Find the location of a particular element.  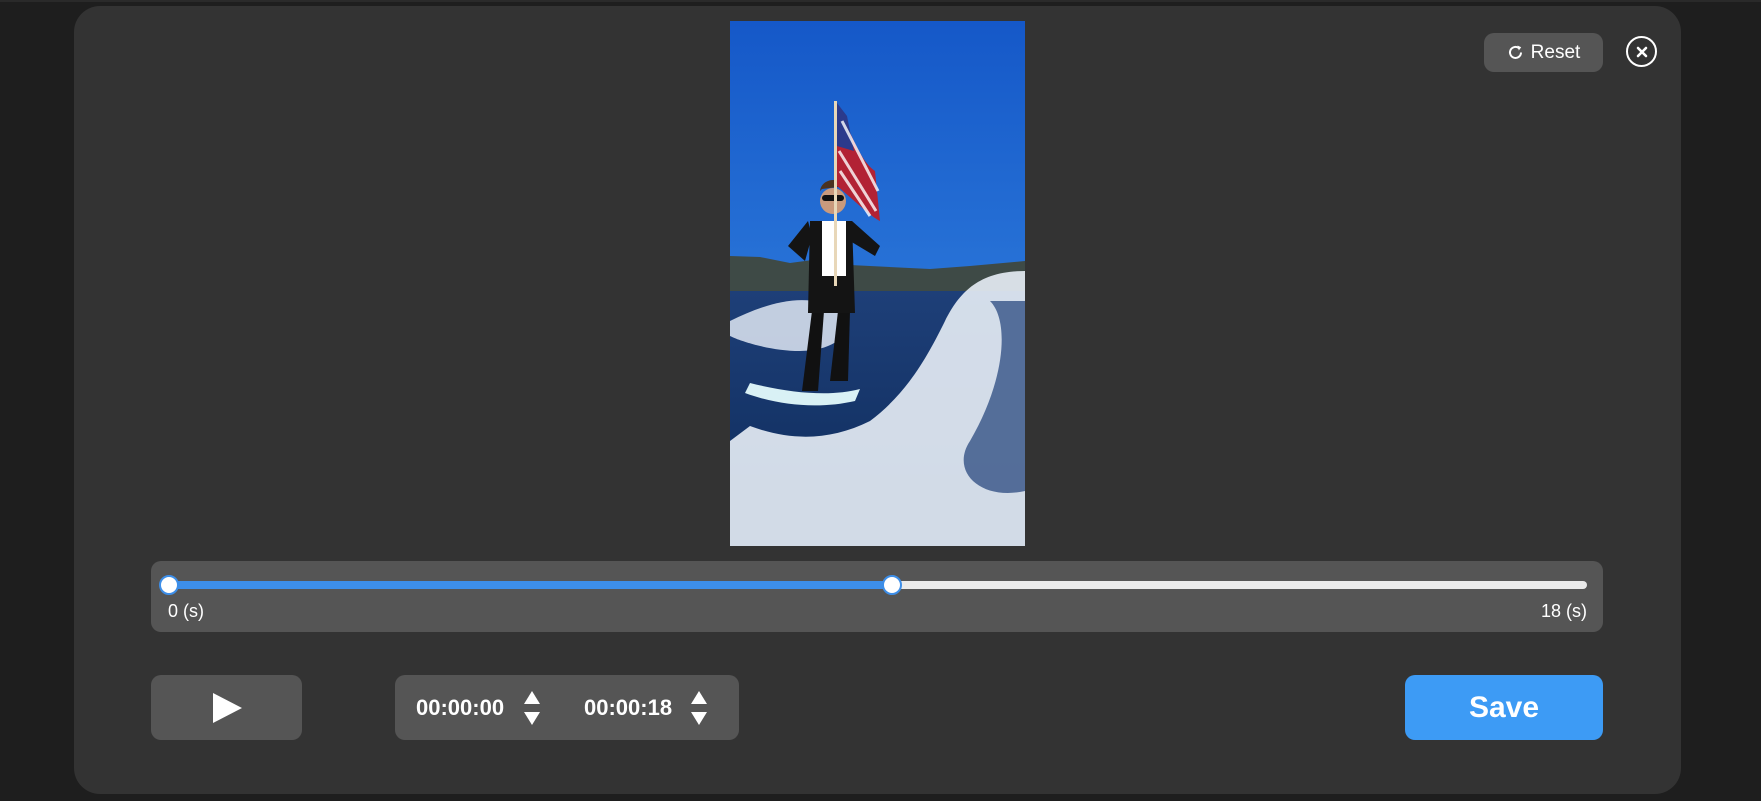

refresh-icon is located at coordinates (1515, 52).